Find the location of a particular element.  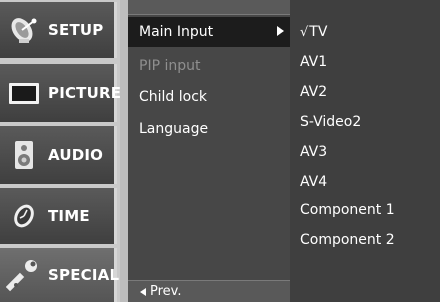

sidebar-item-special: SPECIAL is located at coordinates (60, 275).